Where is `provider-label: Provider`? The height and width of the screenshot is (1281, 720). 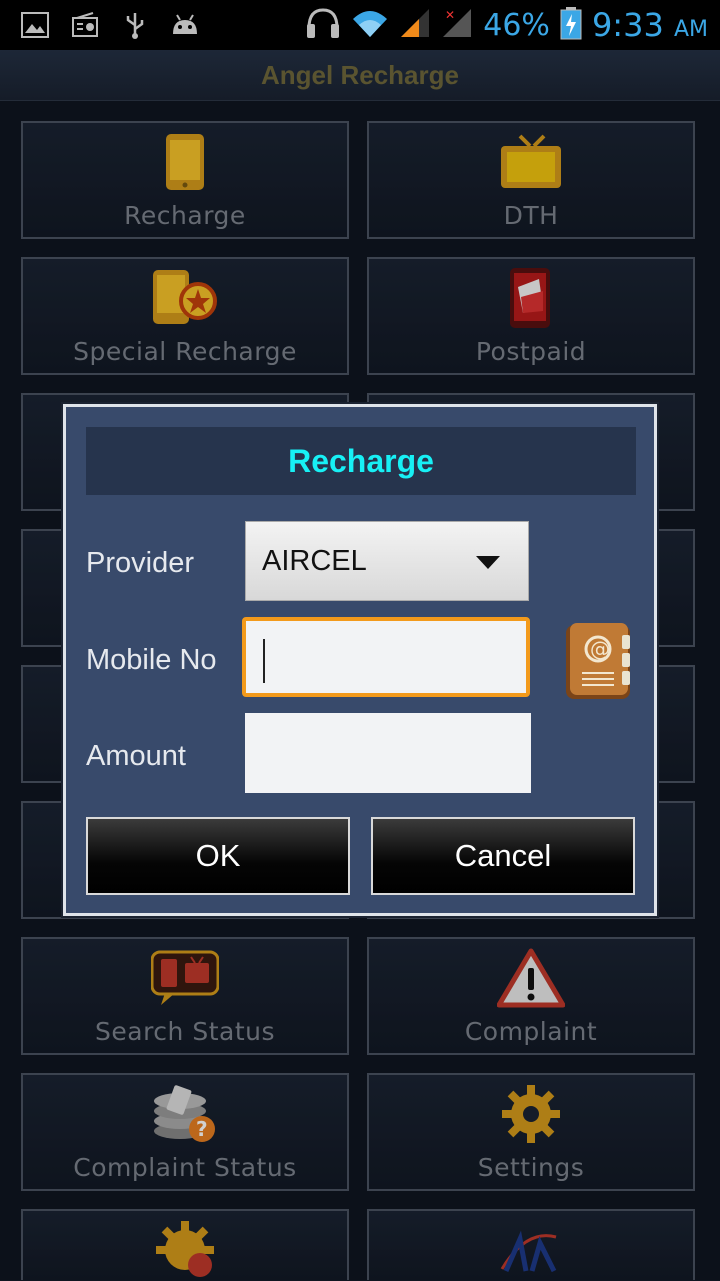
provider-label: Provider is located at coordinates (140, 563).